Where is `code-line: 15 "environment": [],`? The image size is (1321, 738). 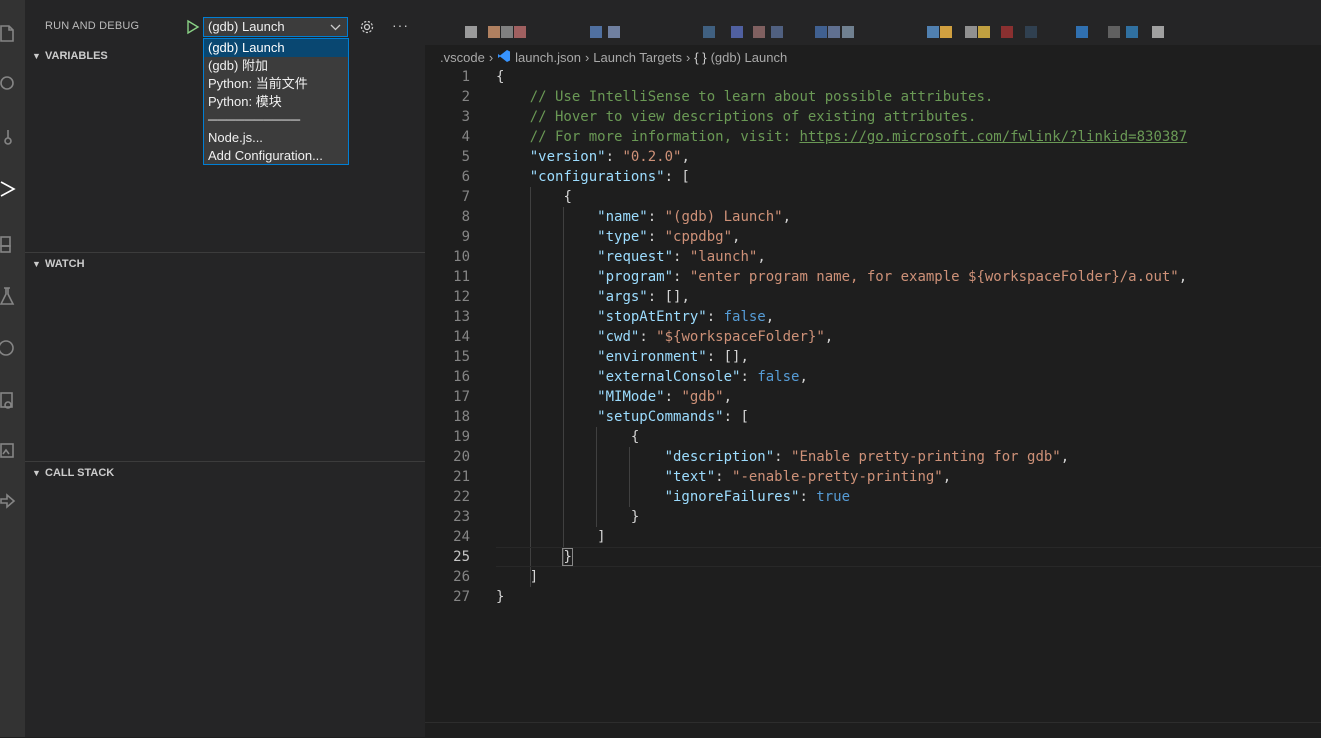 code-line: 15 "environment": [], is located at coordinates (873, 357).